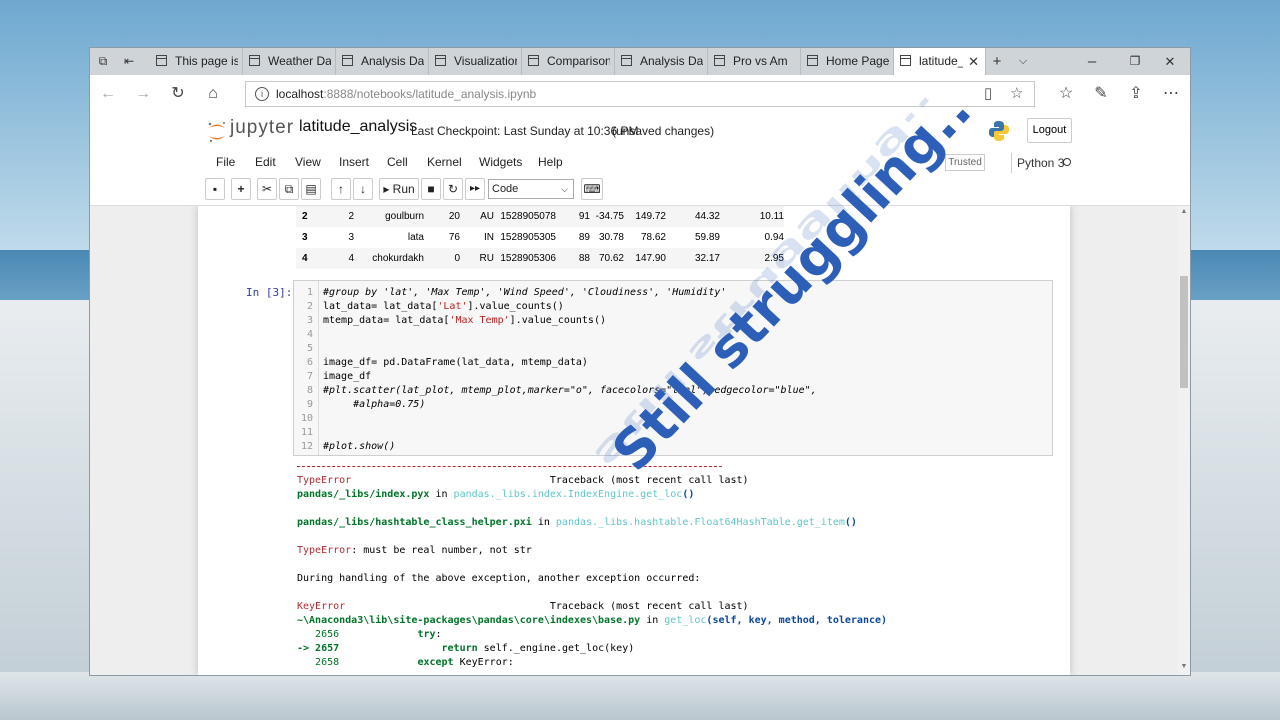 Image resolution: width=1280 pixels, height=720 pixels. What do you see at coordinates (1066, 94) in the screenshot?
I see `favorites-hub-icon: ☆` at bounding box center [1066, 94].